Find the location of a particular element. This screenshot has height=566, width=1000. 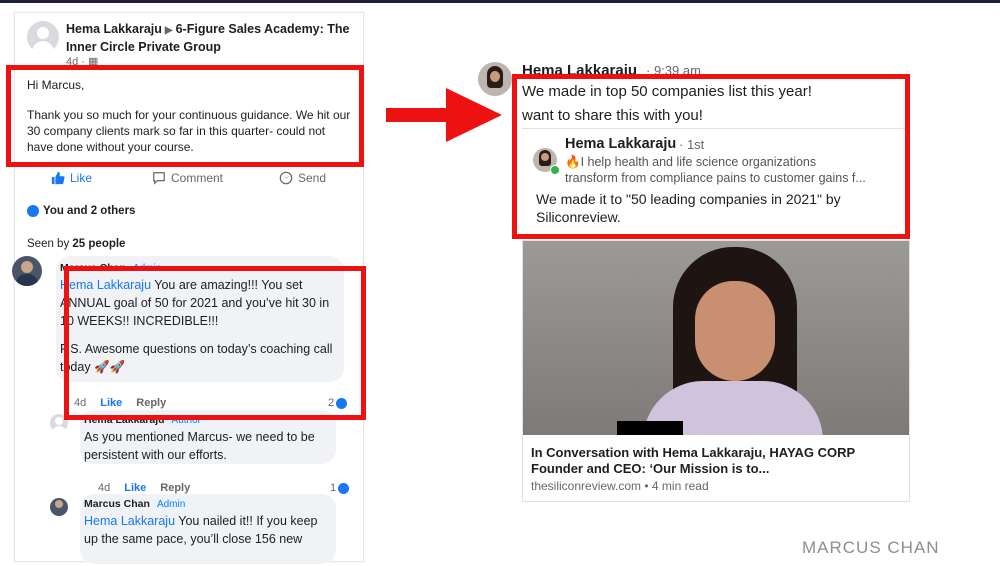

seen-count: 25 people is located at coordinates (99, 244).